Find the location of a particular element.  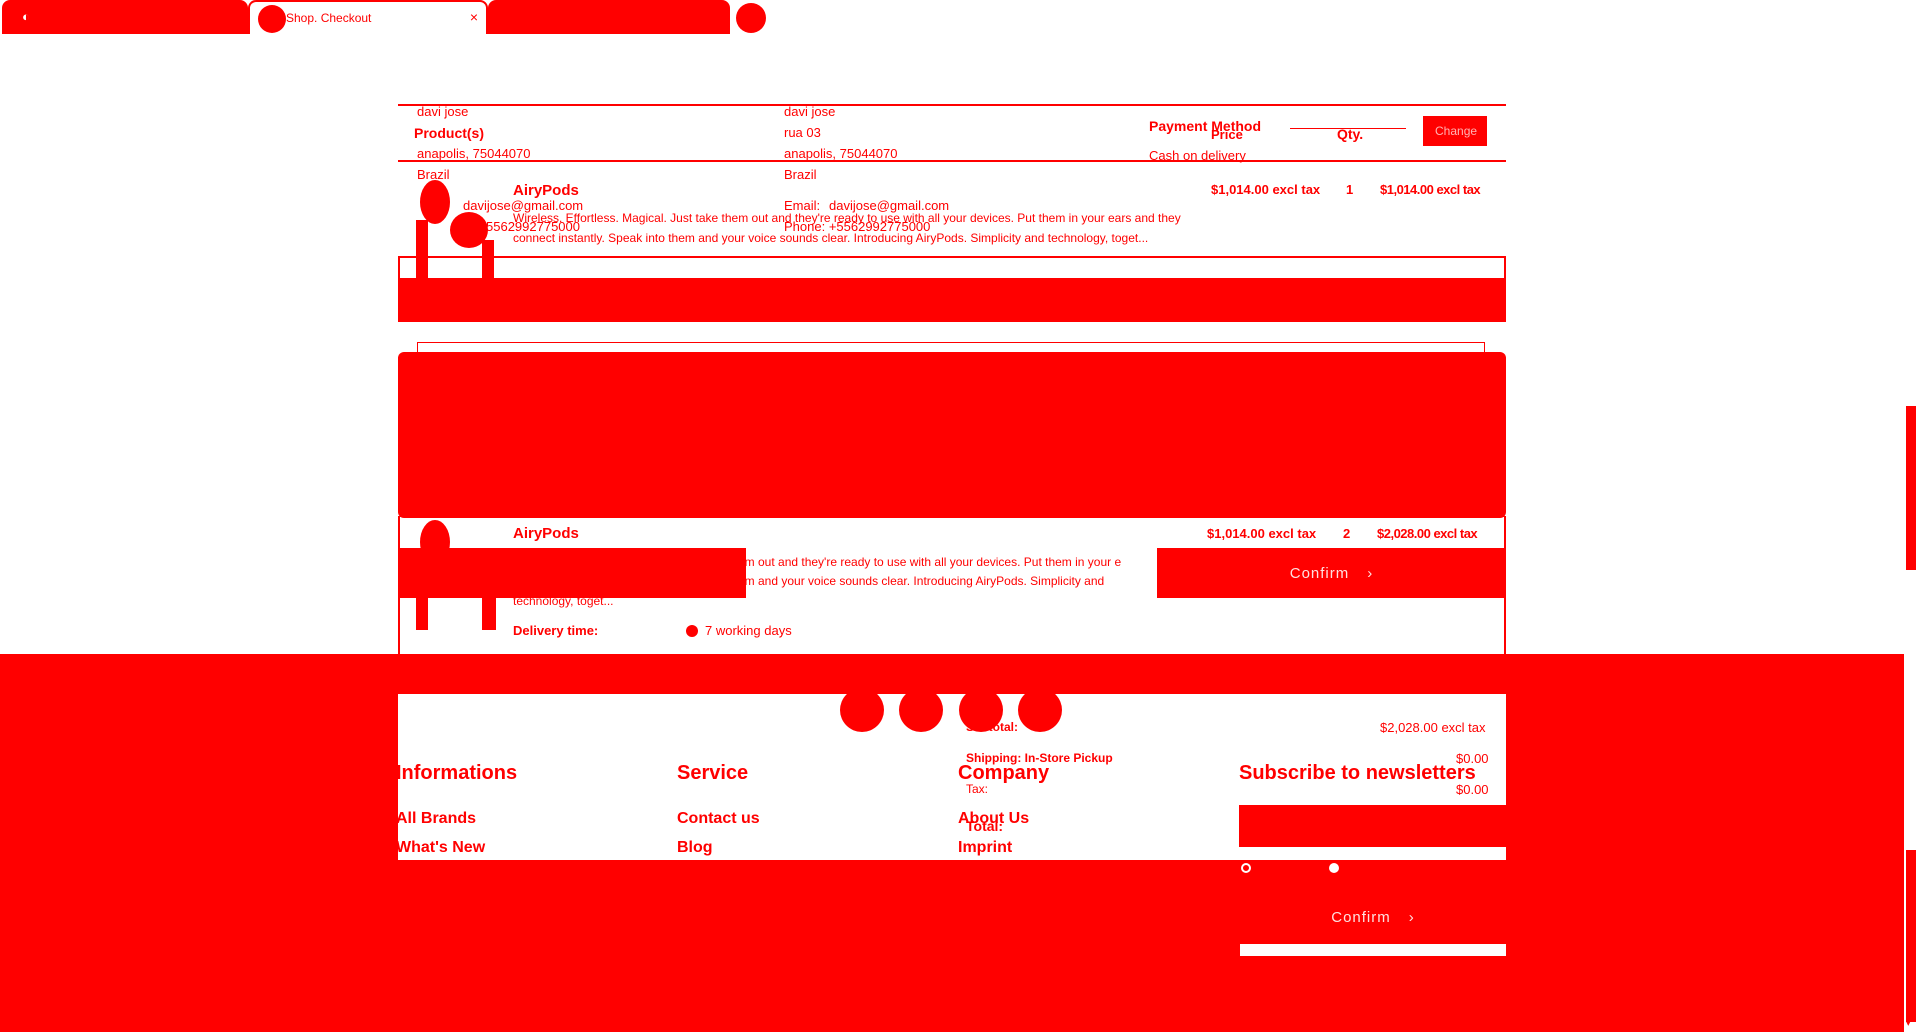

change-payment-label: Change is located at coordinates (1456, 131).